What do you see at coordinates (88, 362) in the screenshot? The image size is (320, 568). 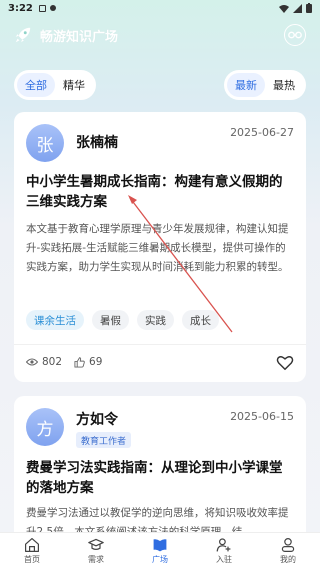 I see `like-count: 69` at bounding box center [88, 362].